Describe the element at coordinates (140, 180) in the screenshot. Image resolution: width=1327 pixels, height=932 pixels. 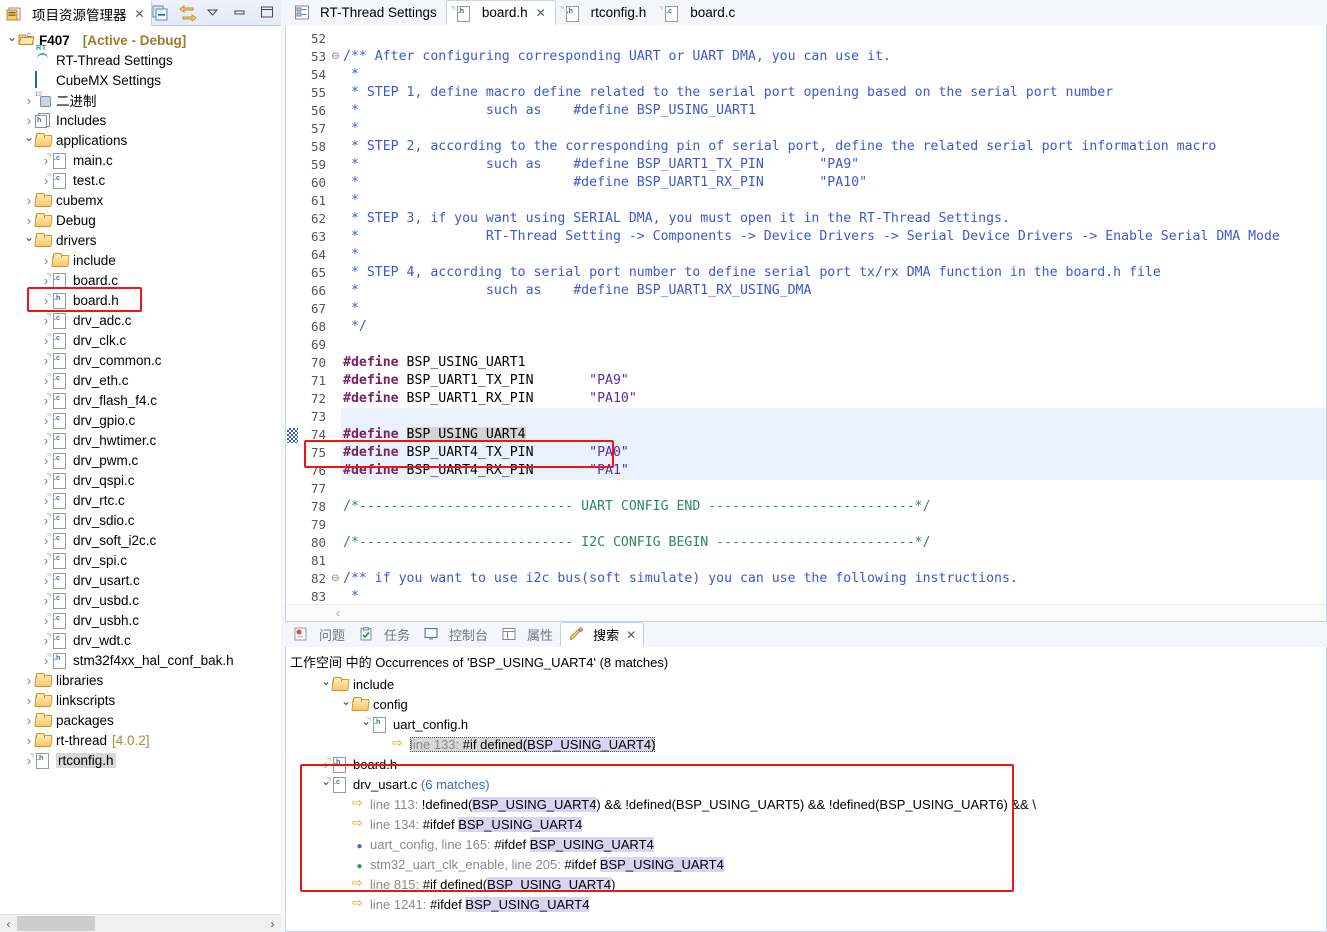
I see `tree-item-test-c: .c test.c` at that location.